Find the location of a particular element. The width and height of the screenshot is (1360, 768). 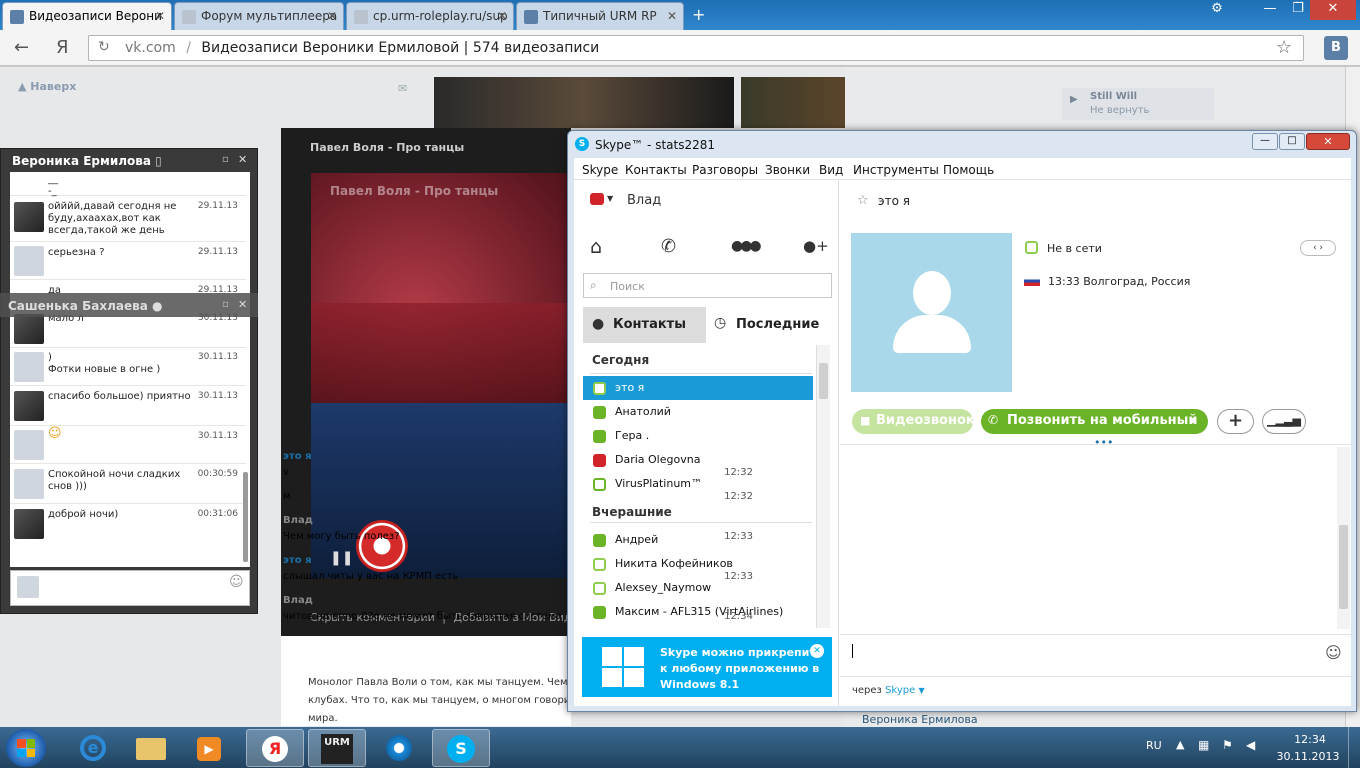

ie-icon: e is located at coordinates (93, 748).